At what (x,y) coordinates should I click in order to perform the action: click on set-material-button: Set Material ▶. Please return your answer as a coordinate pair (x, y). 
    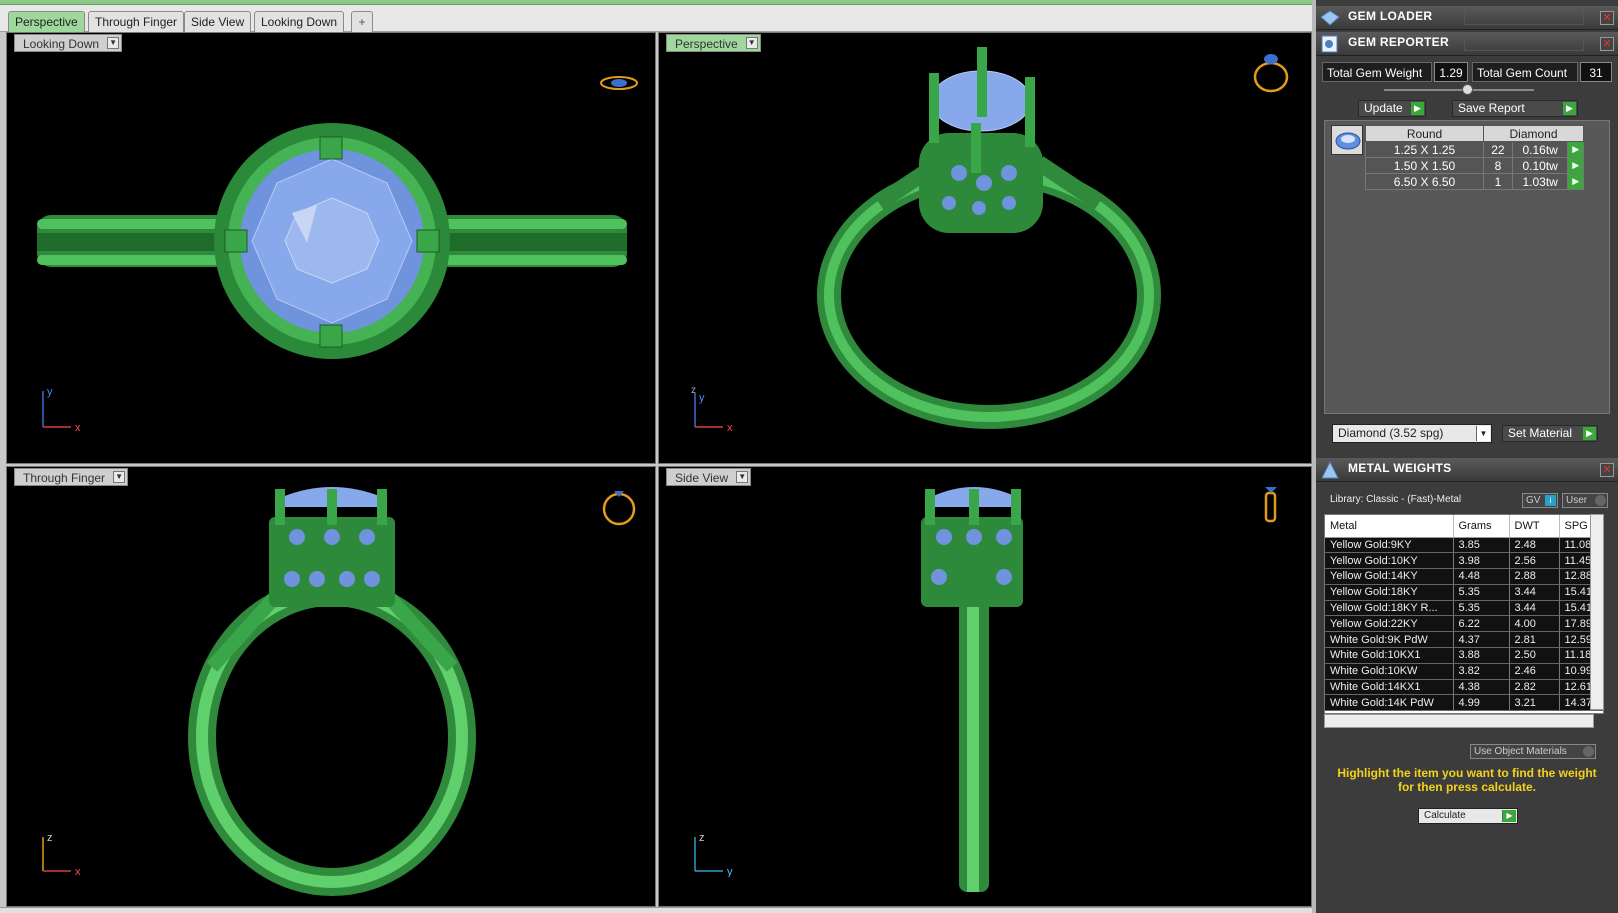
    Looking at the image, I should click on (1550, 433).